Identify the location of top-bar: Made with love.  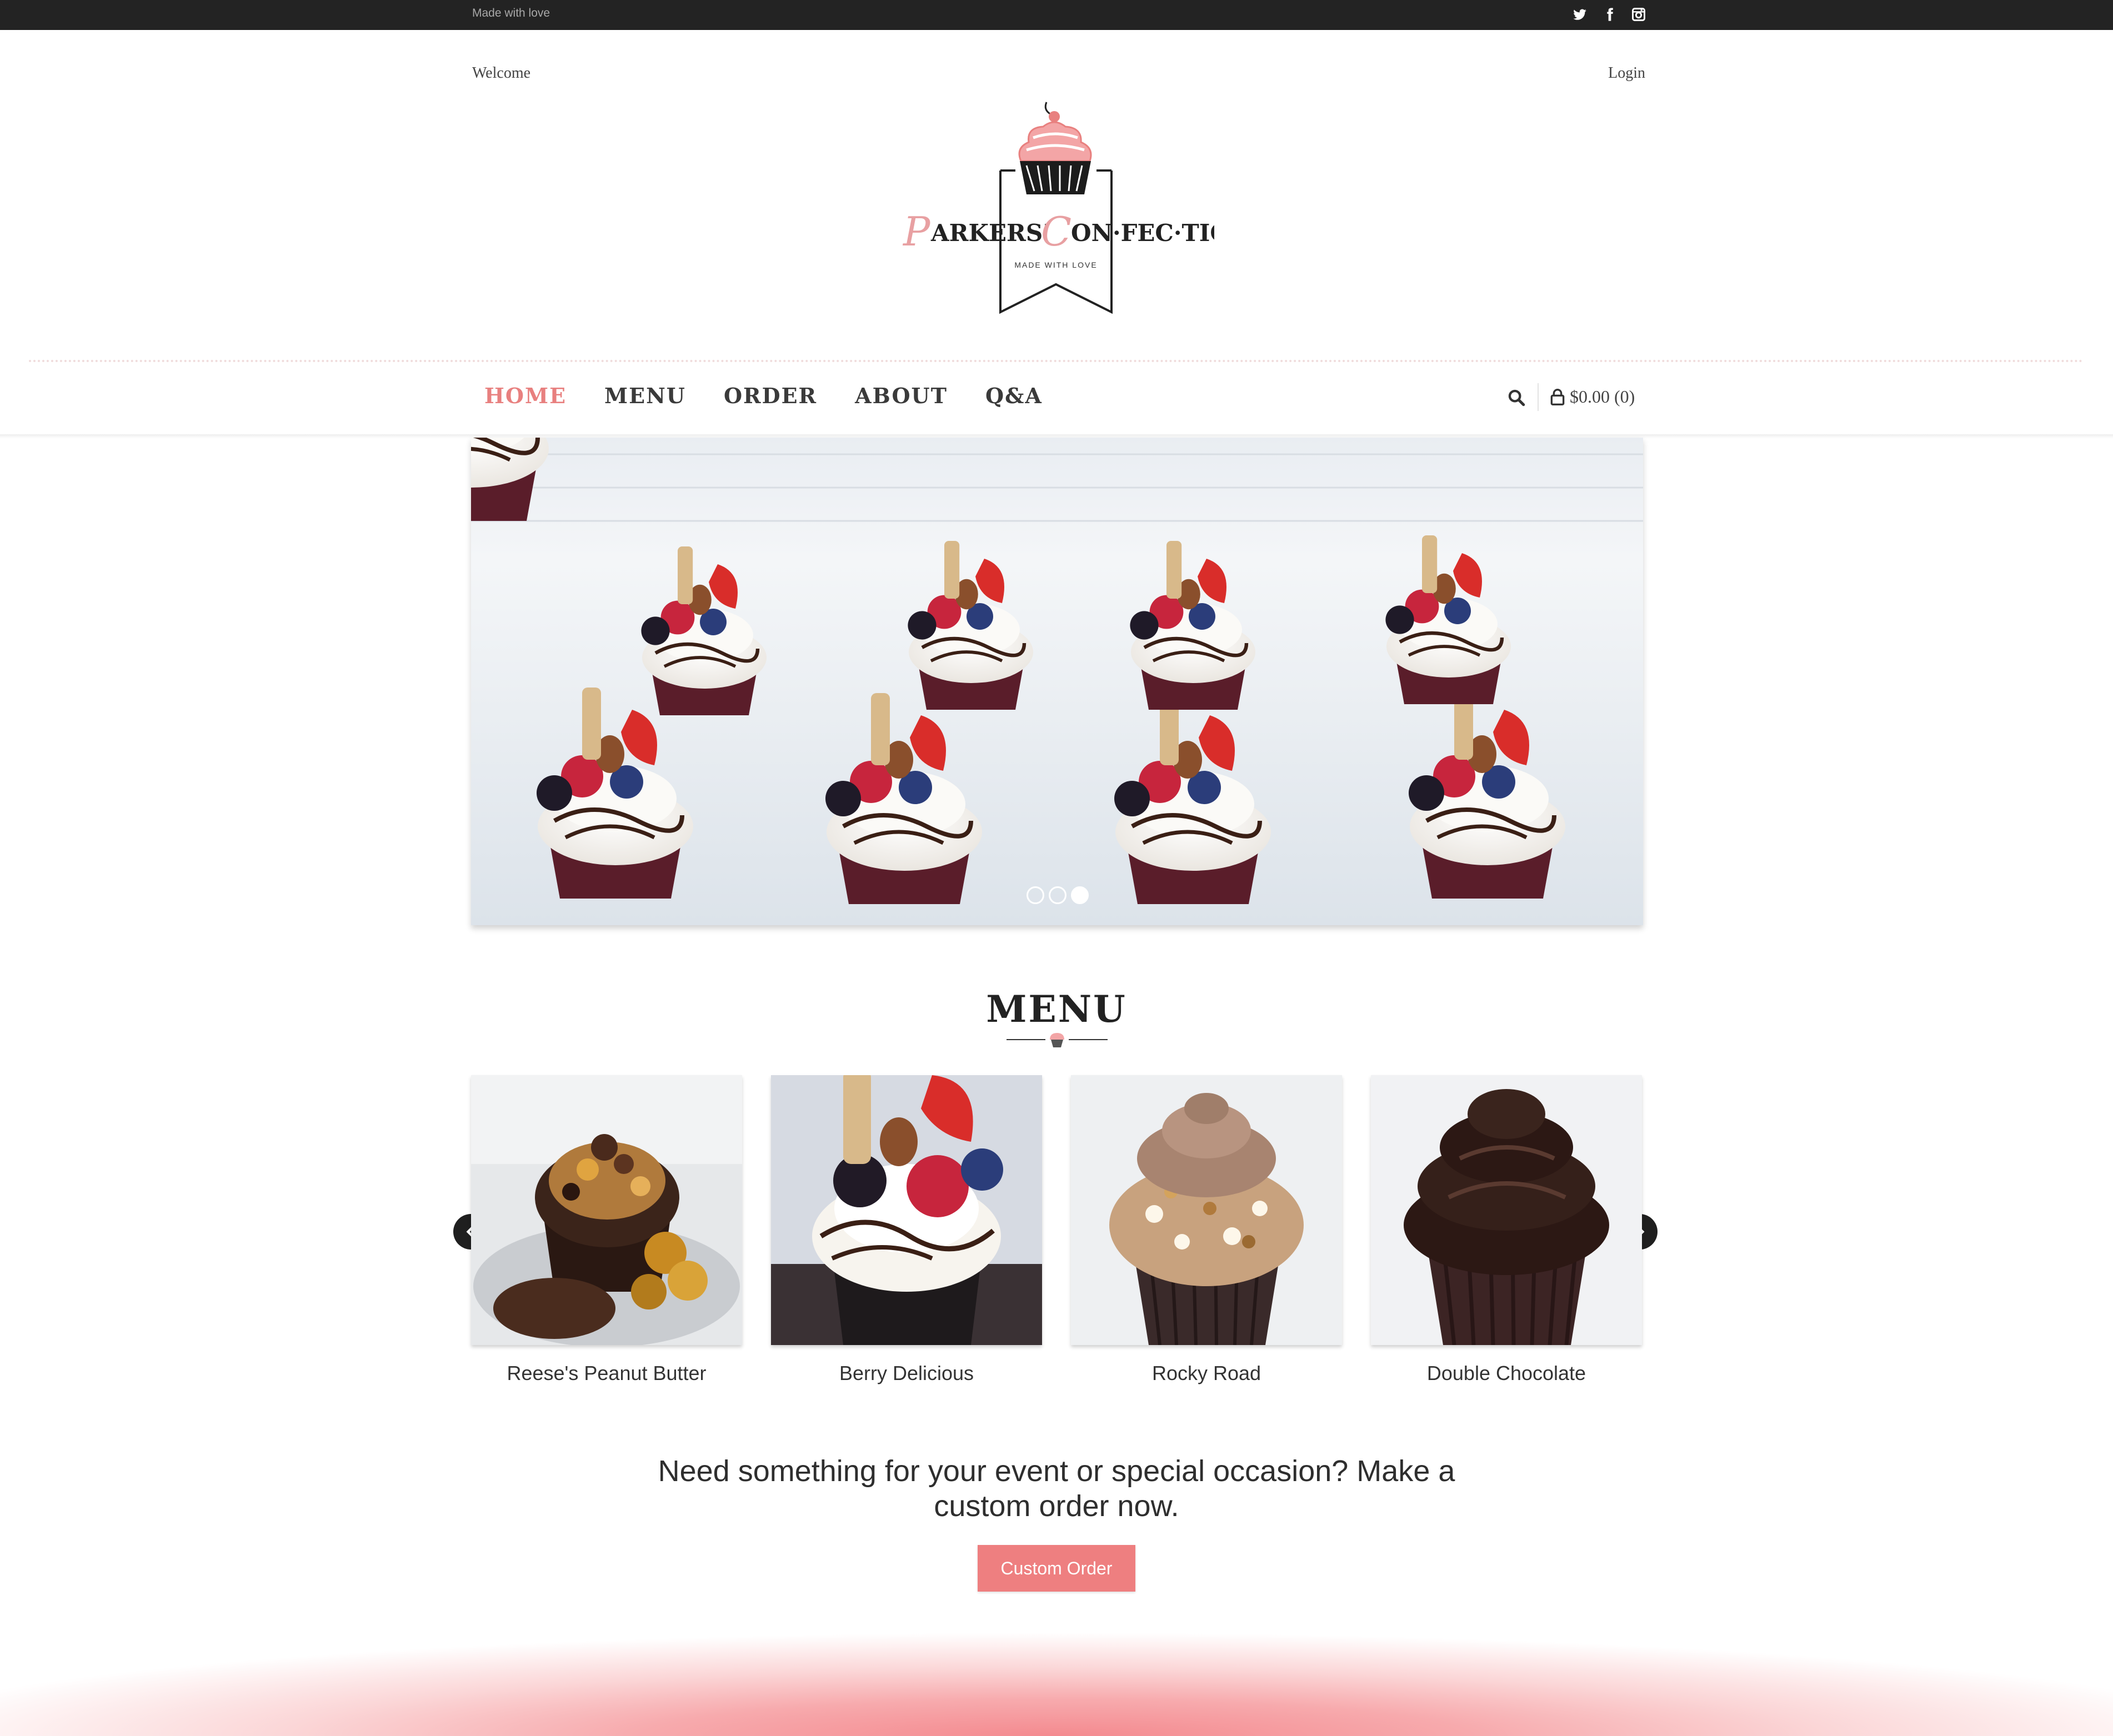
(1056, 15).